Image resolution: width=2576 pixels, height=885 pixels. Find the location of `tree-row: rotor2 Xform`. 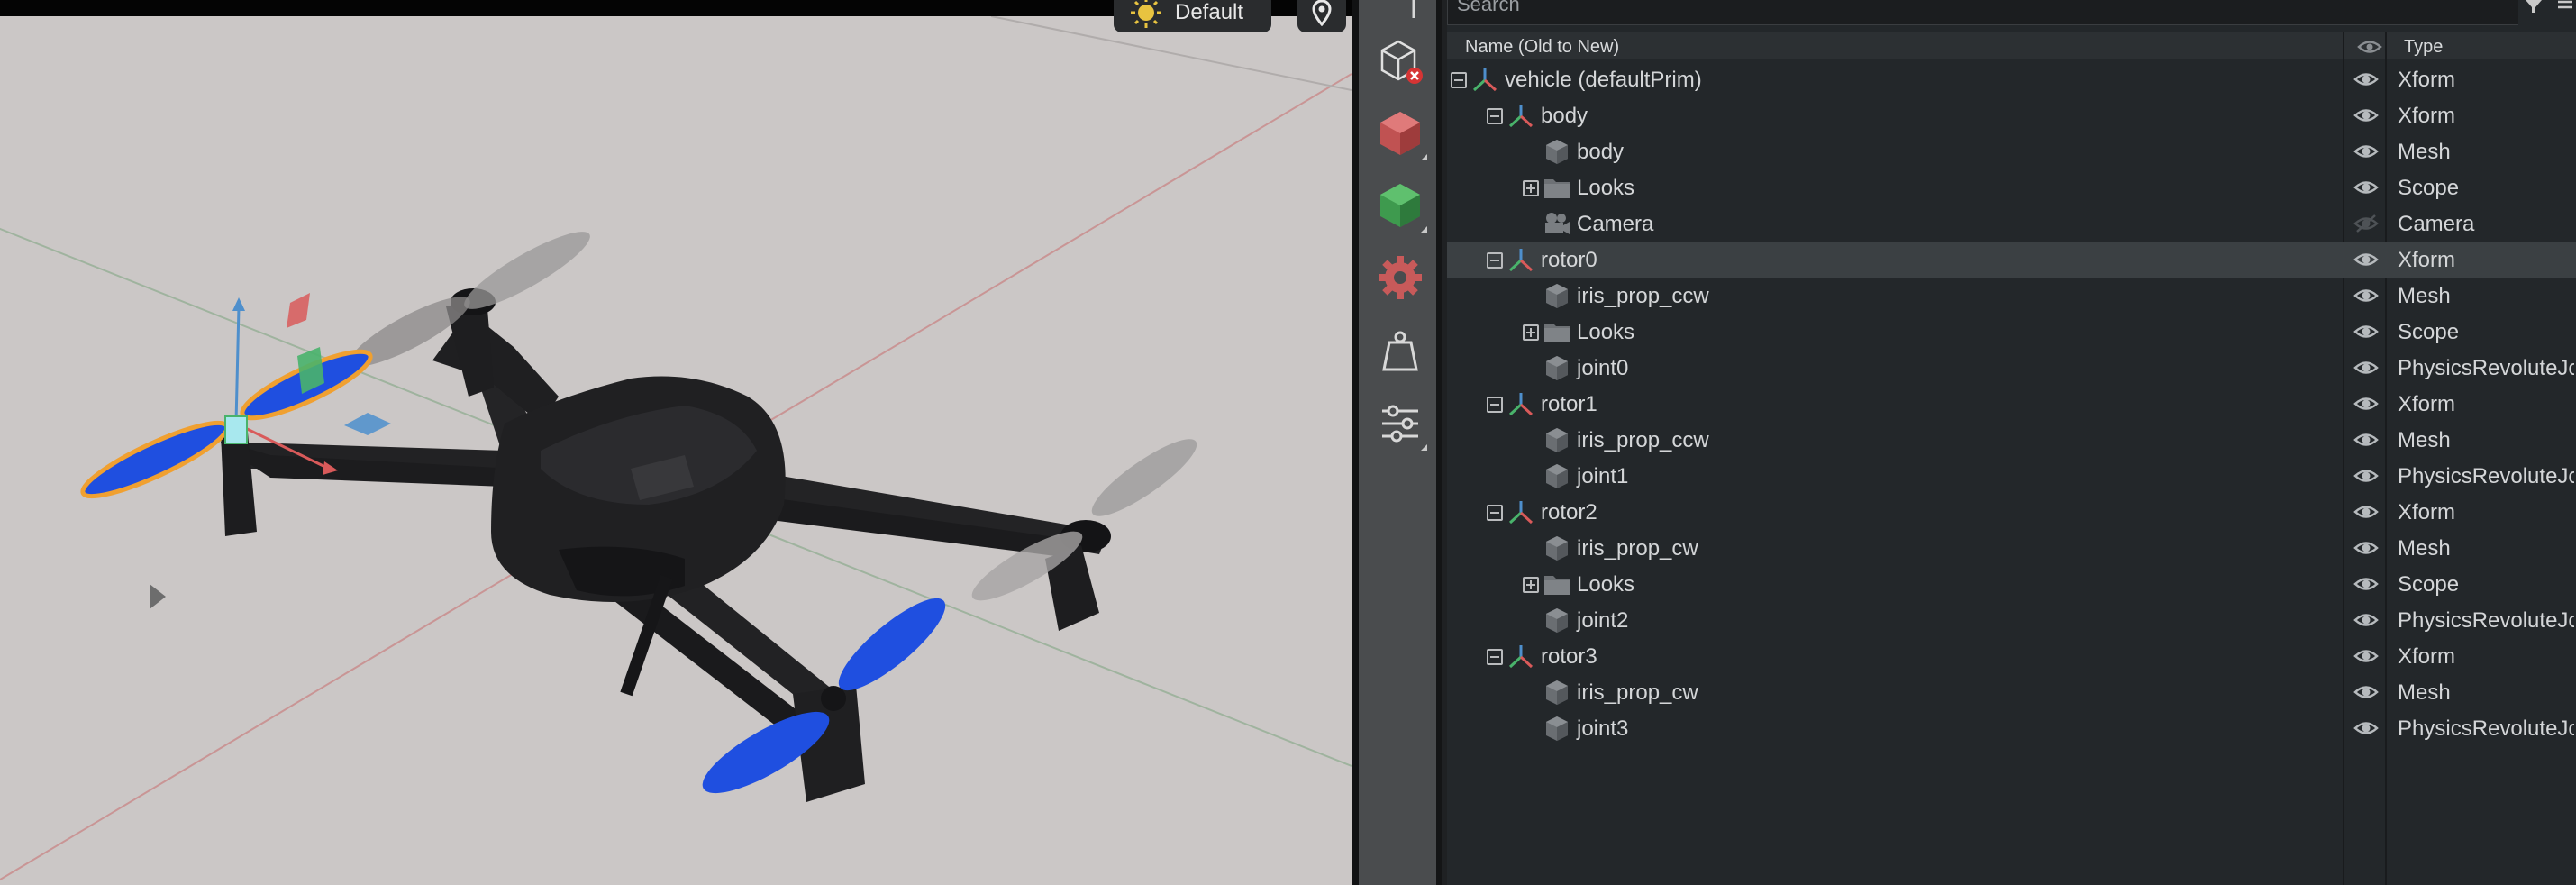

tree-row: rotor2 Xform is located at coordinates (2011, 512).